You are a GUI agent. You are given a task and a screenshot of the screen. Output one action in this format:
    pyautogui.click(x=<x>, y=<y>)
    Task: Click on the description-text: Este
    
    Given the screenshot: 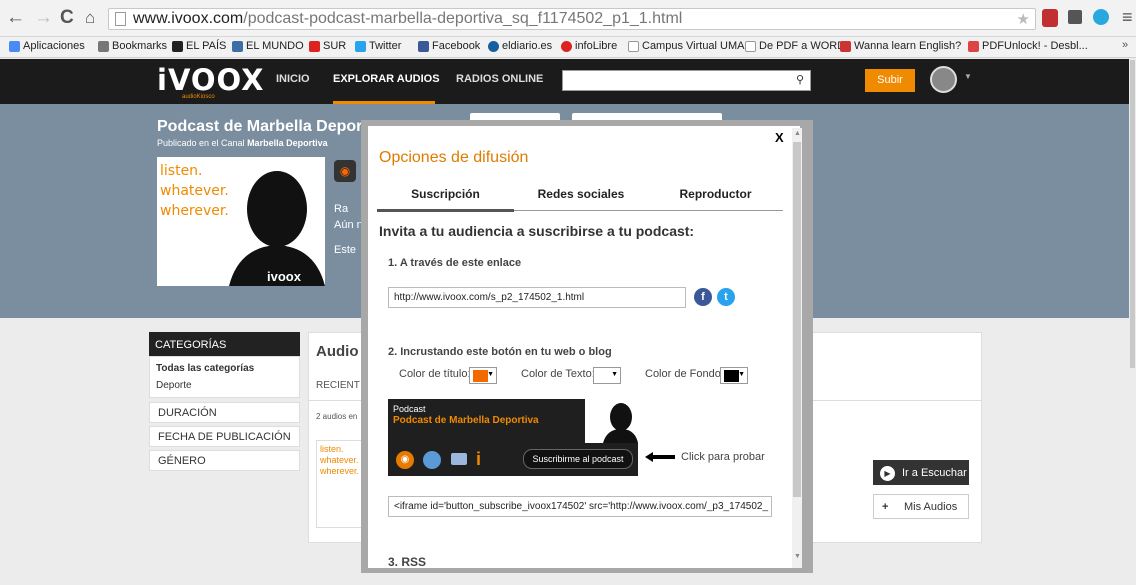 What is the action you would take?
    pyautogui.click(x=345, y=250)
    